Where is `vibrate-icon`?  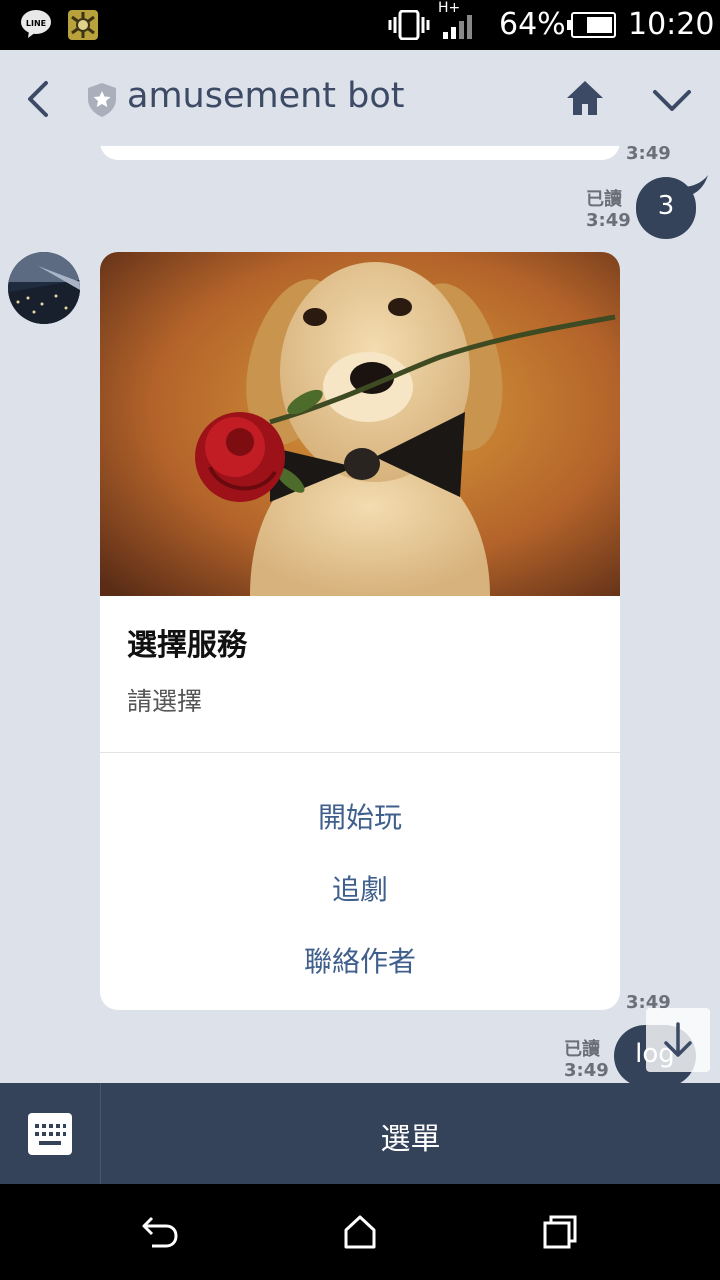
vibrate-icon is located at coordinates (409, 25).